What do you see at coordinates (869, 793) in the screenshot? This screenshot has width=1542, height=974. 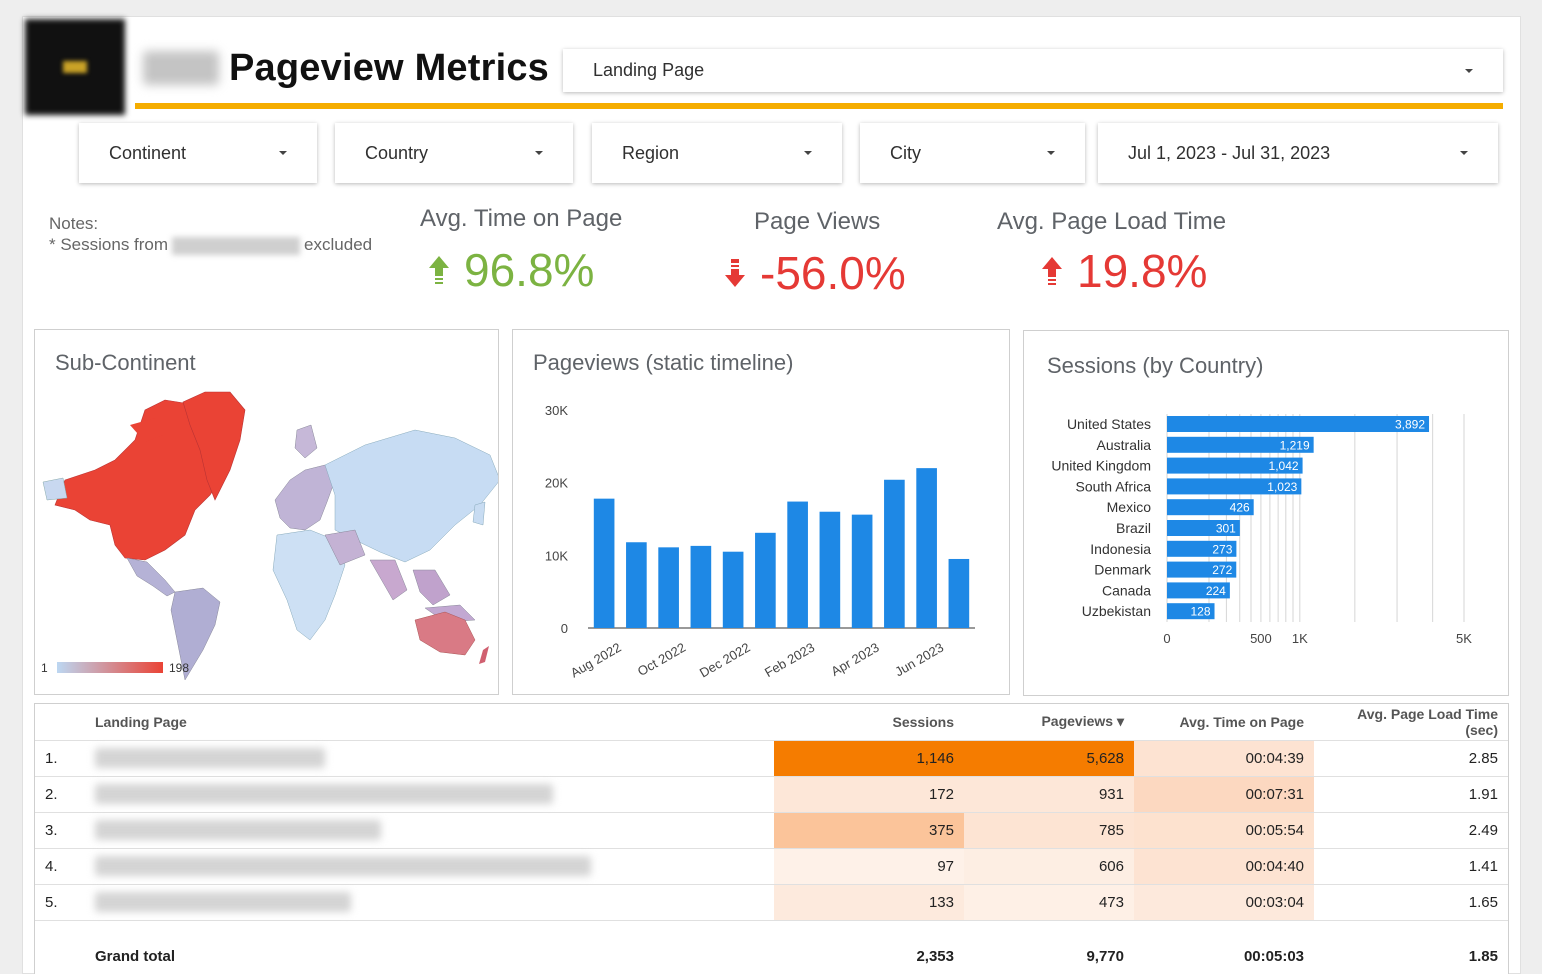 I see `sessions-cell: 172` at bounding box center [869, 793].